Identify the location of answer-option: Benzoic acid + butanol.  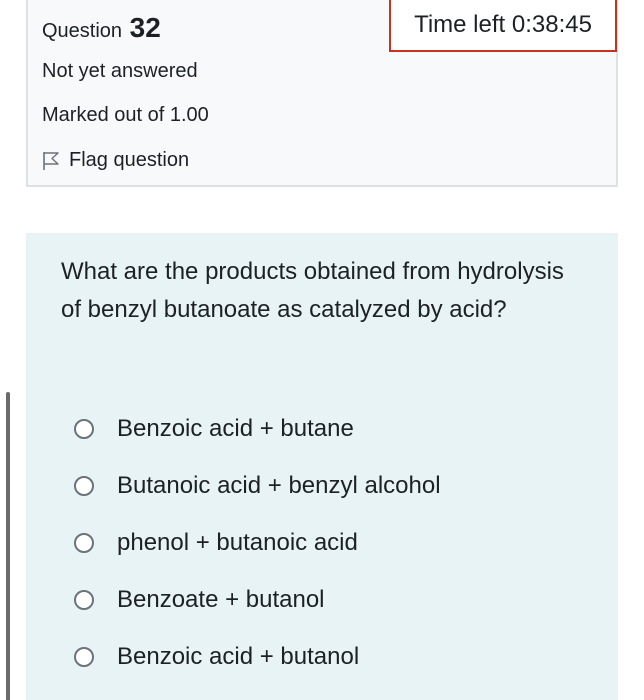
(257, 656).